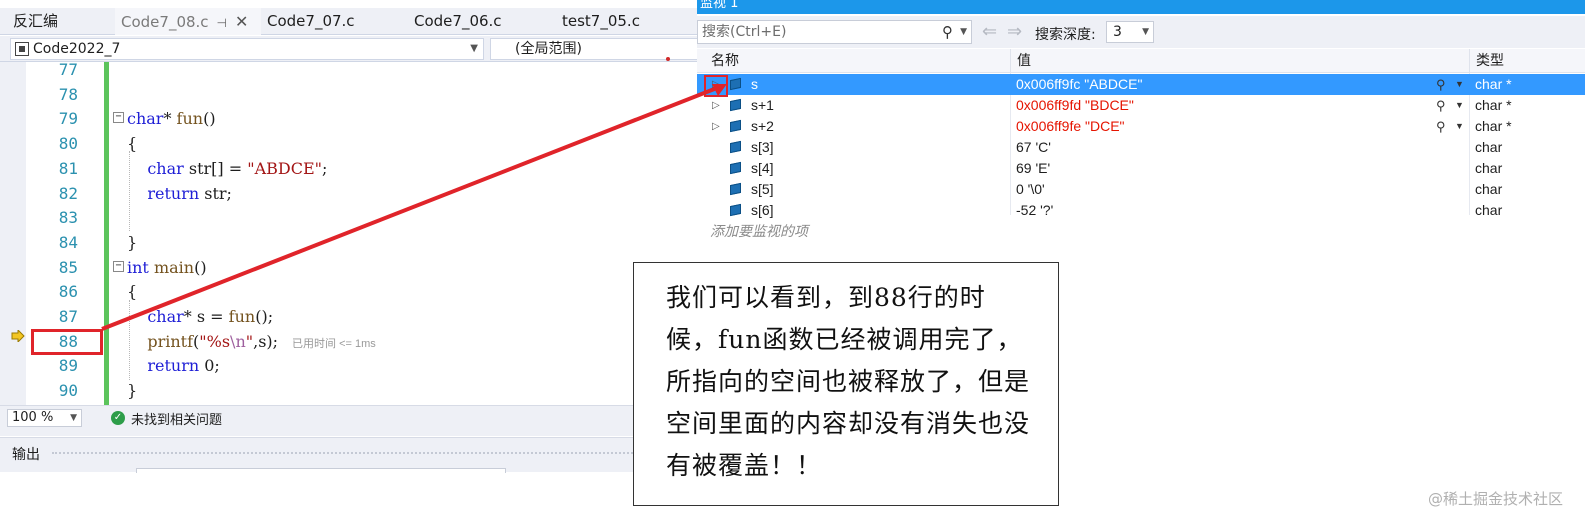 The image size is (1585, 520). What do you see at coordinates (165, 22) in the screenshot?
I see `tab-label: Code7_08.c` at bounding box center [165, 22].